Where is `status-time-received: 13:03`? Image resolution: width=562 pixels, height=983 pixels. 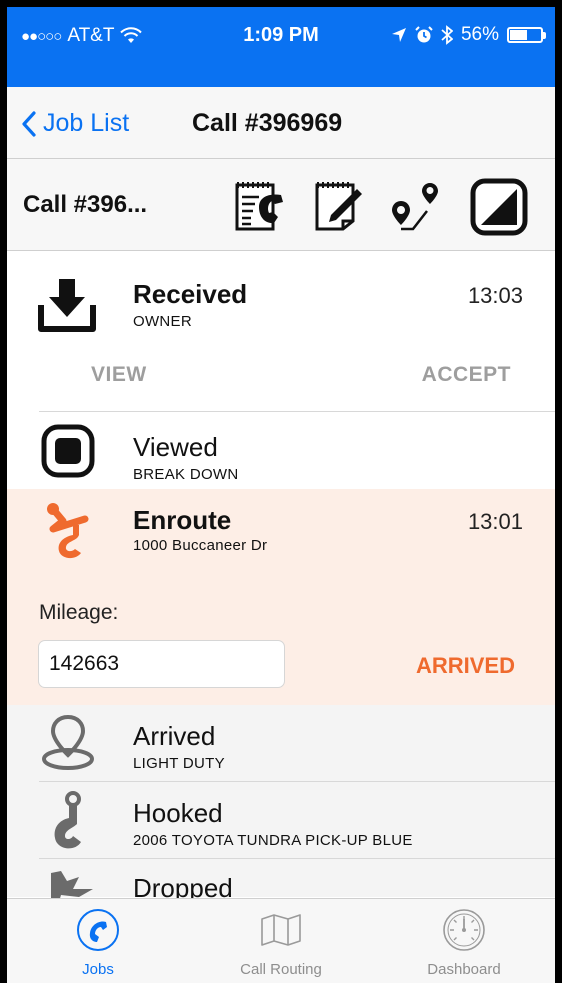 status-time-received: 13:03 is located at coordinates (495, 295).